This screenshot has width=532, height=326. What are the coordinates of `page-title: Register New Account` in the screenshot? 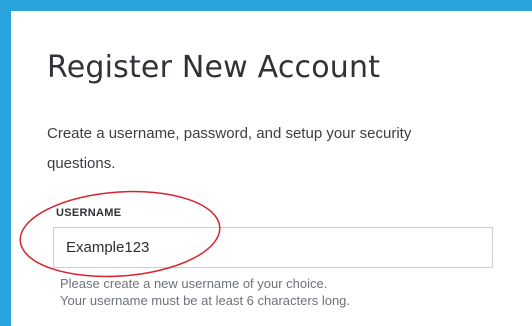 It's located at (214, 67).